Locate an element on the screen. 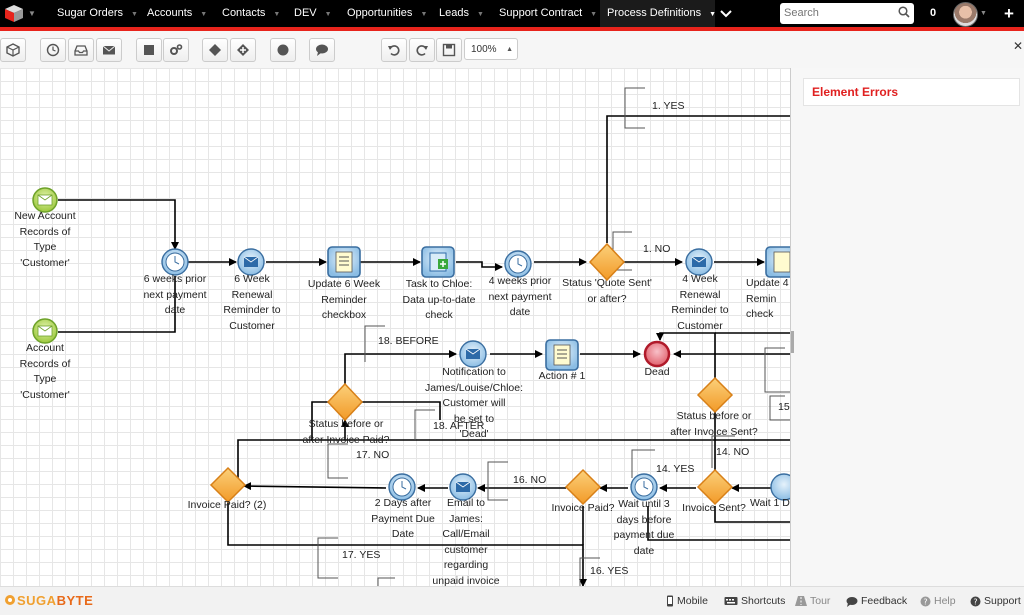  nav-process-definitions: Process Definitions ▼ is located at coordinates (658, 13).